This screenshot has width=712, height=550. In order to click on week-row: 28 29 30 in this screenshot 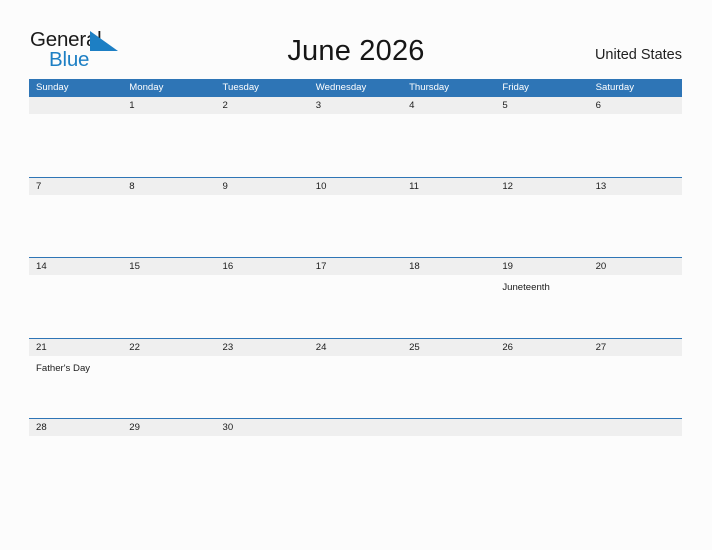, I will do `click(355, 458)`.